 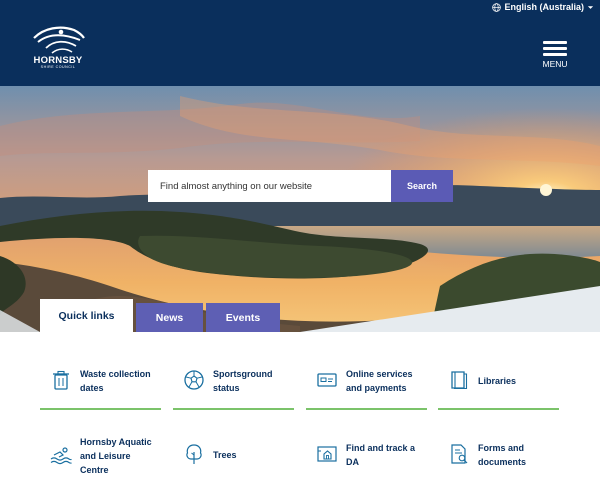 I want to click on quick-link-label: Hornsby Aquatic and Leisure Centre, so click(x=116, y=456).